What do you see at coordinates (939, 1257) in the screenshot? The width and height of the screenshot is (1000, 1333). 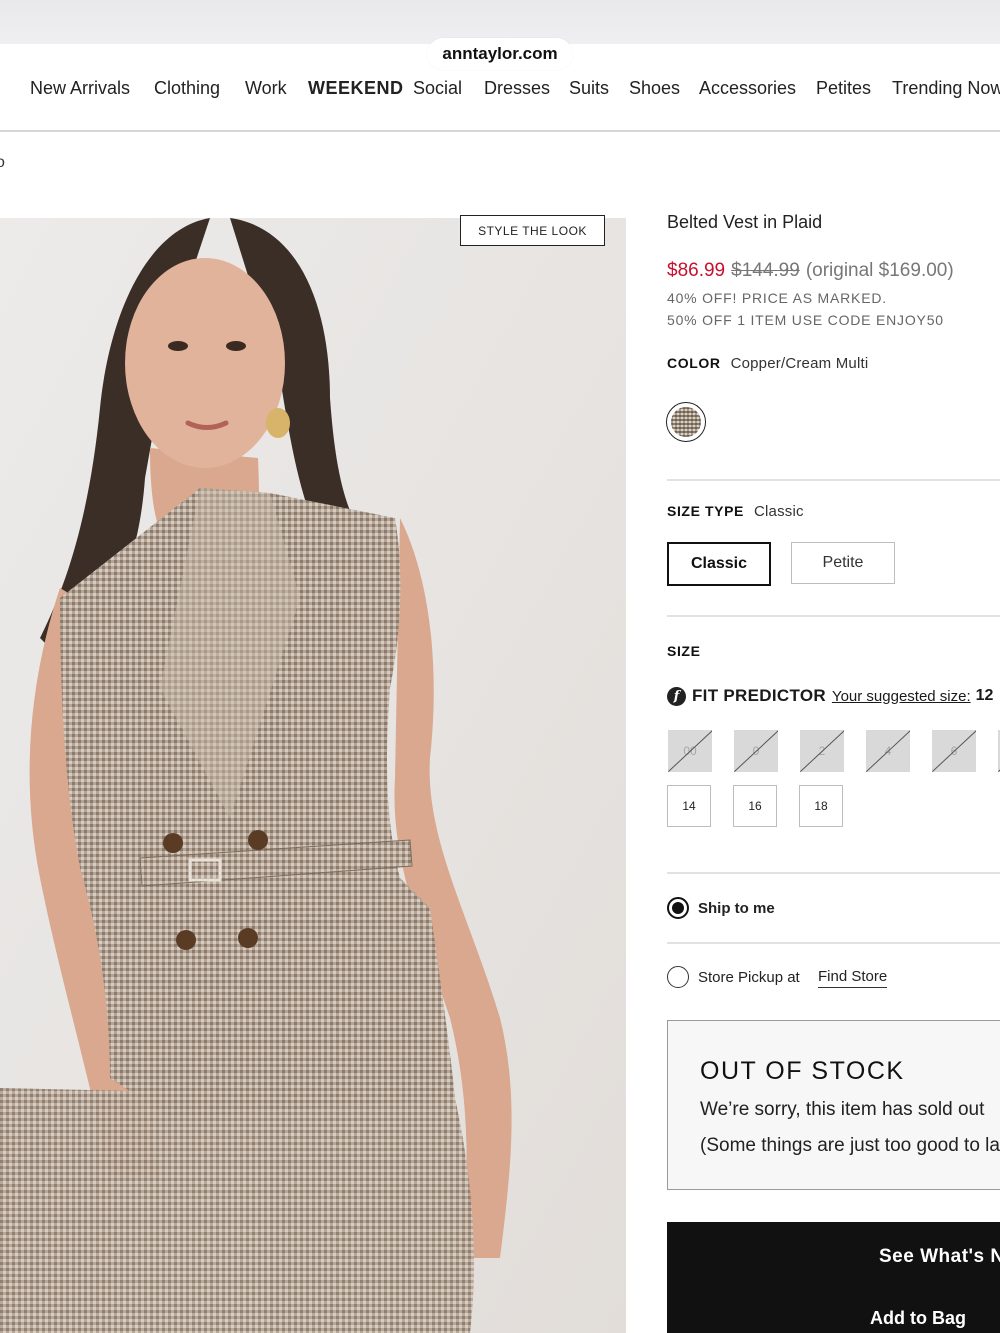 I see `see-whats-new-button: See What's New` at bounding box center [939, 1257].